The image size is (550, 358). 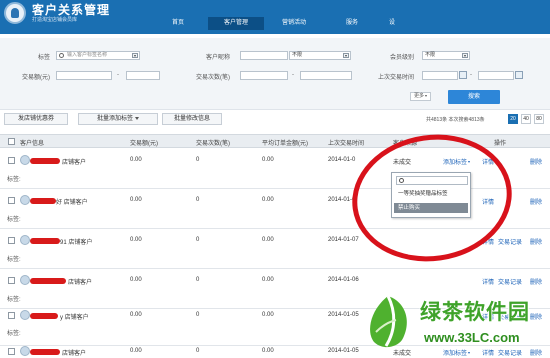 What do you see at coordinates (36, 119) in the screenshot?
I see `send-coupon-button: 发店铺优惠券` at bounding box center [36, 119].